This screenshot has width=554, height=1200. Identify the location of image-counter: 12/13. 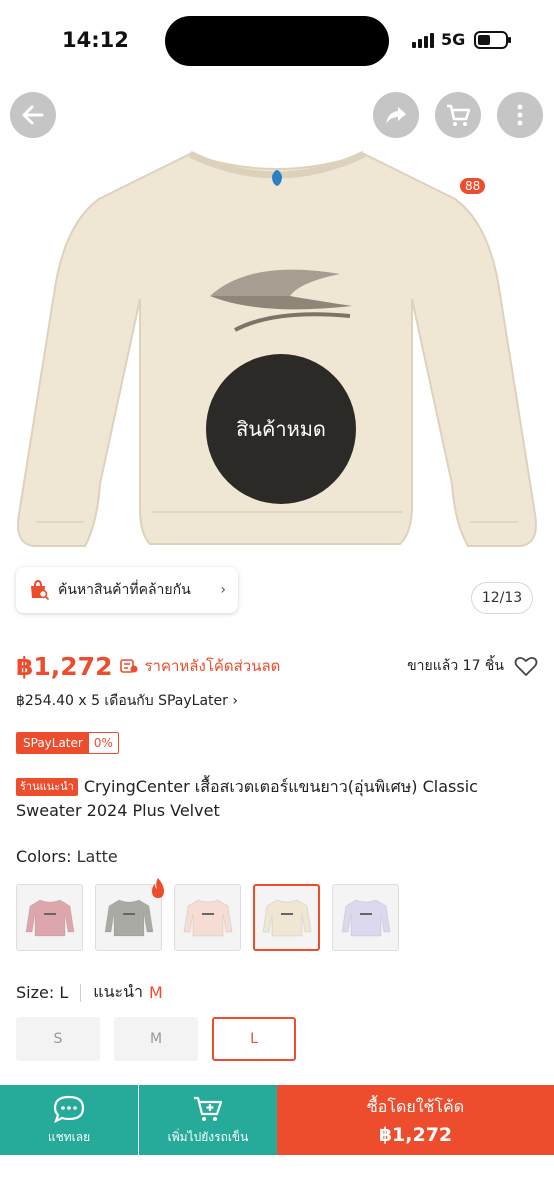
(502, 598).